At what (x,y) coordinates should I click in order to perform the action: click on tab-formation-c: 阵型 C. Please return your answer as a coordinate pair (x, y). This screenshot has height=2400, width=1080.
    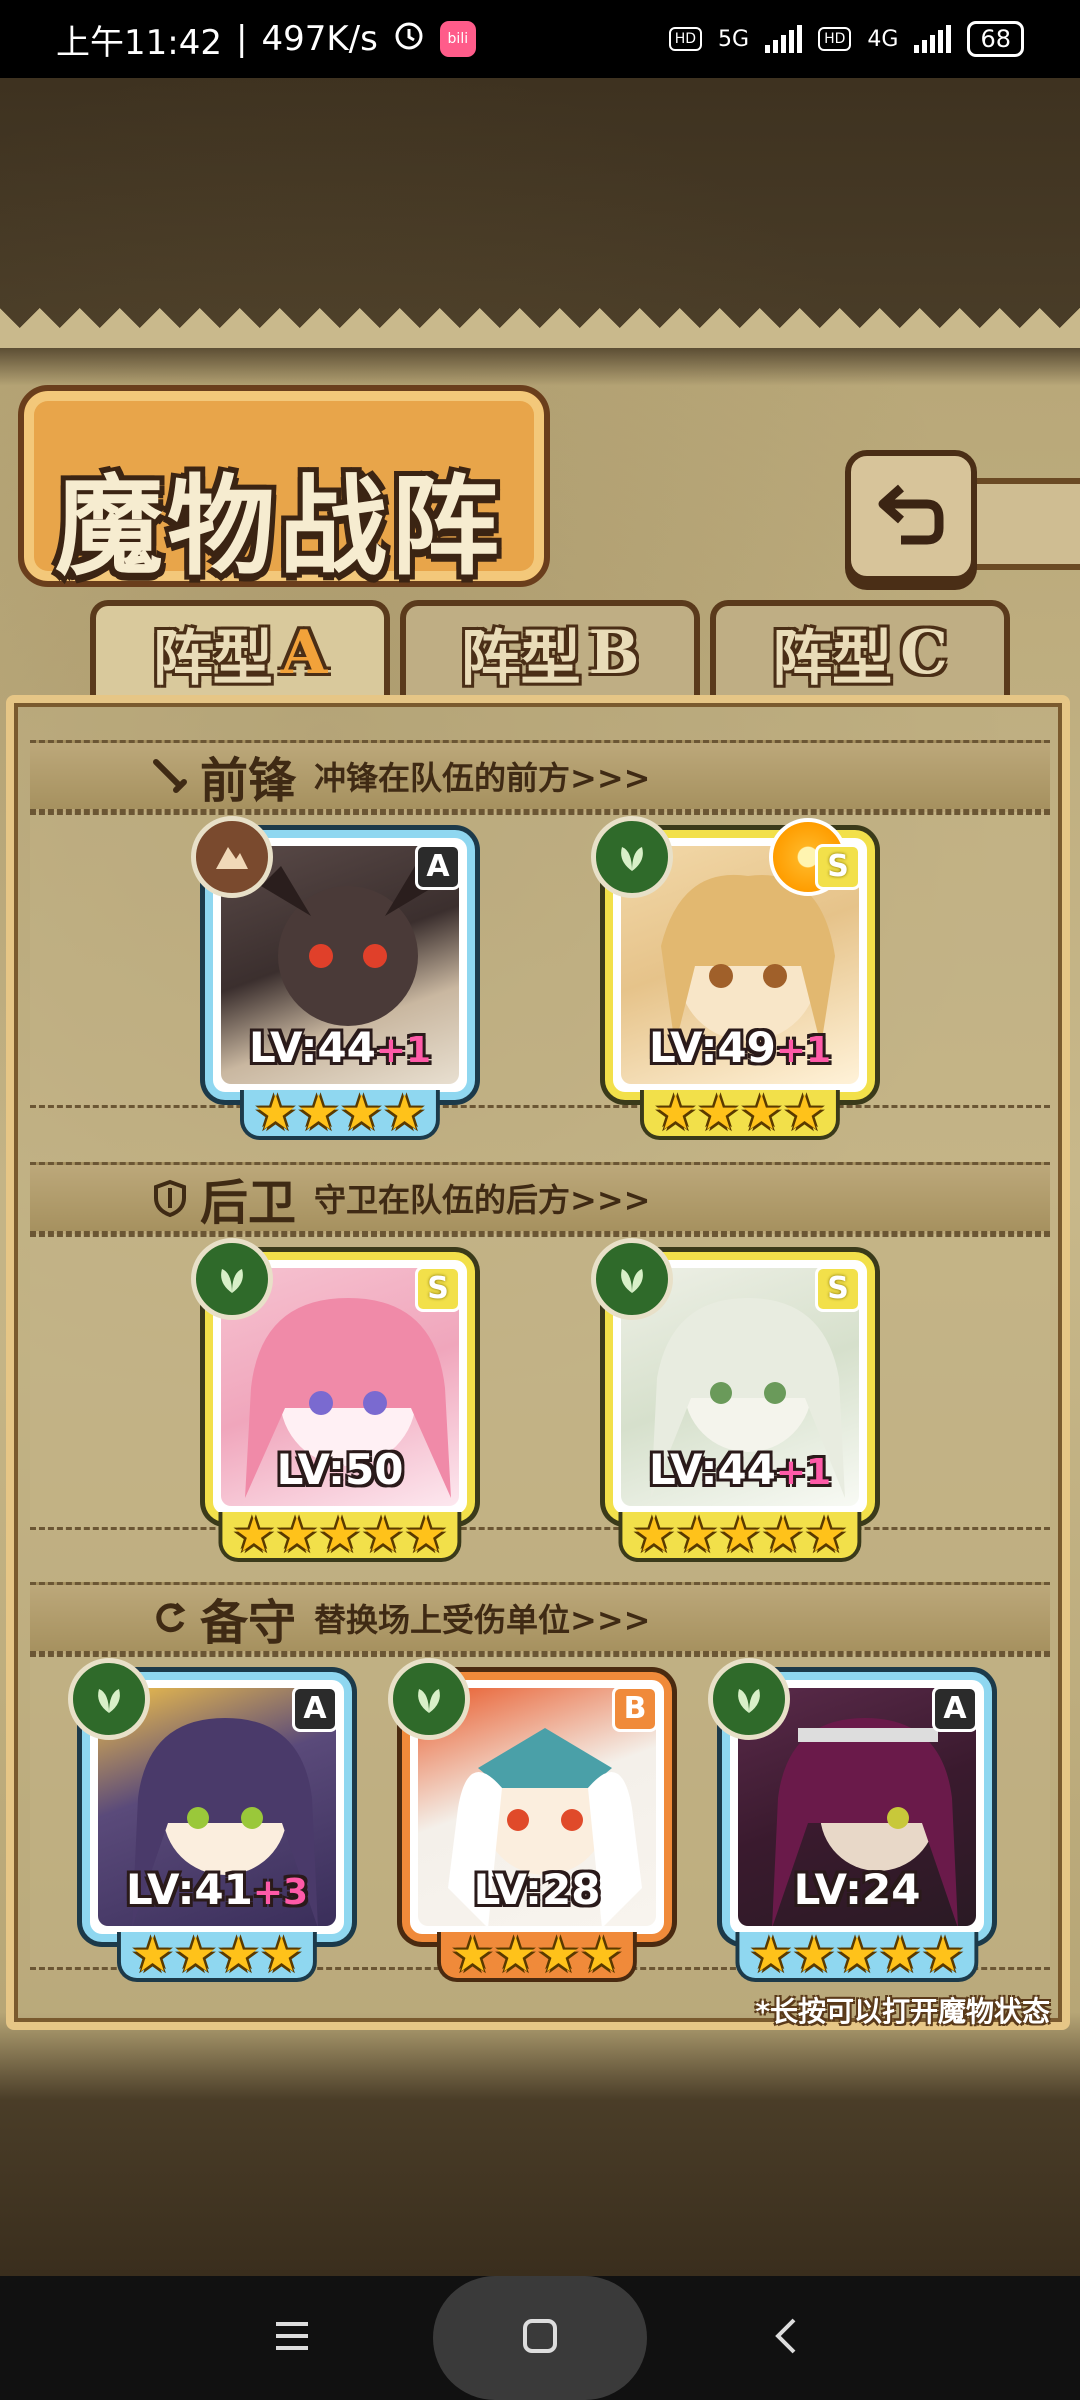
    Looking at the image, I should click on (860, 650).